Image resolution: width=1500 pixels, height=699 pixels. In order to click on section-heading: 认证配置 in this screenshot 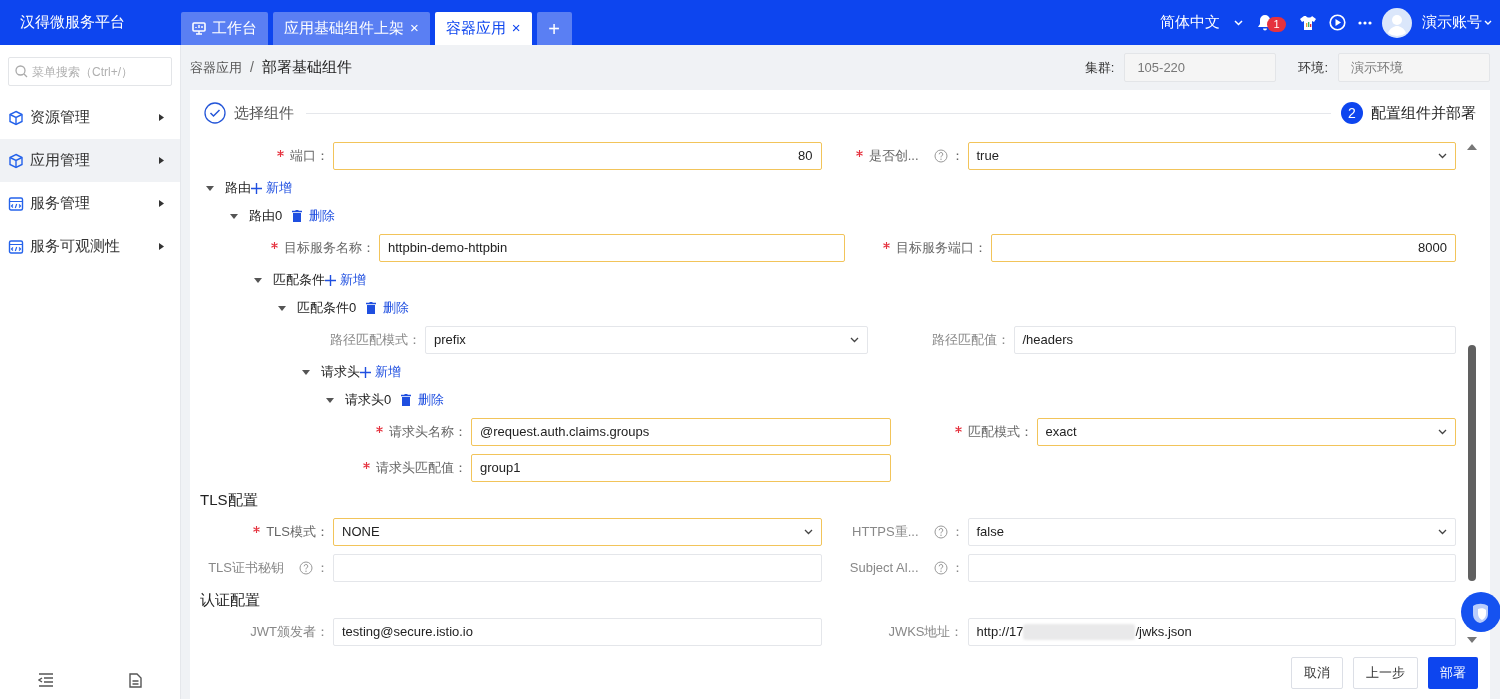, I will do `click(230, 599)`.